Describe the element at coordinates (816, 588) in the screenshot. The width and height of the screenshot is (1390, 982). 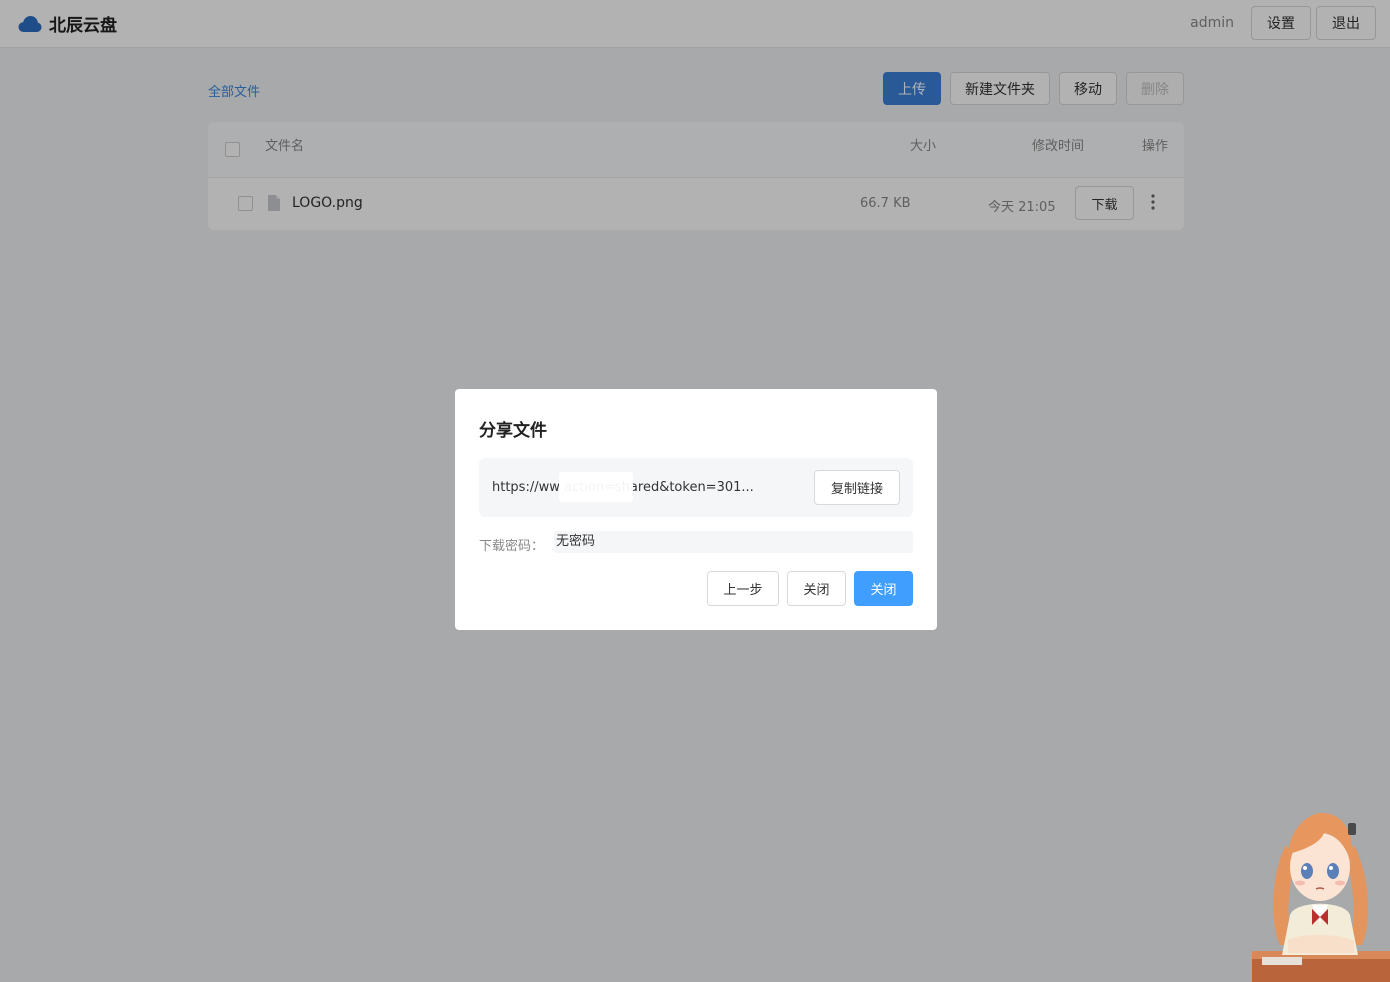
I see `close-button: 关闭` at that location.